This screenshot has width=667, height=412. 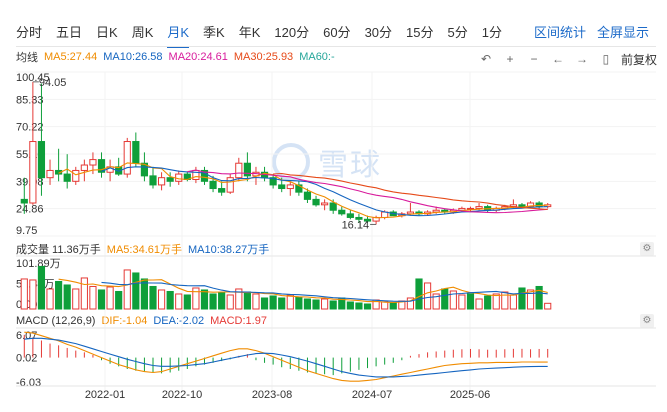 I want to click on macd-axis-tick: 6.07, so click(x=26, y=336).